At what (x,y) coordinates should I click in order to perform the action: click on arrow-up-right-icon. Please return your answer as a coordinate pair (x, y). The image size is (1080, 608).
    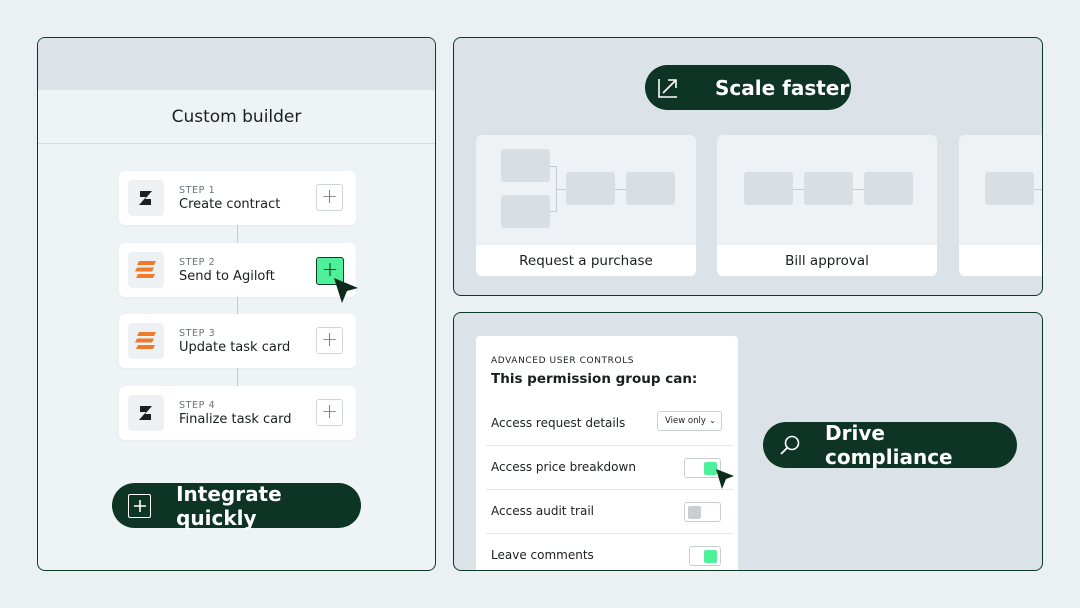
    Looking at the image, I should click on (668, 88).